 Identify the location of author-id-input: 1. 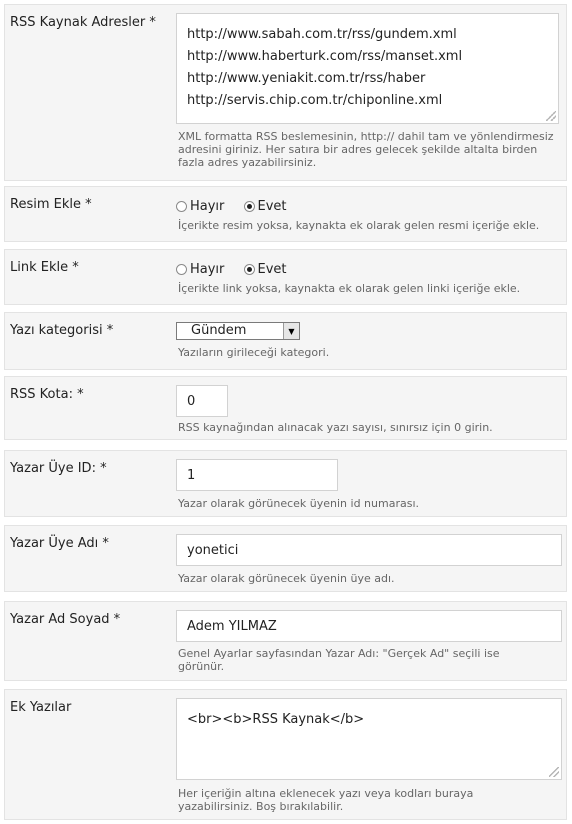
(257, 475).